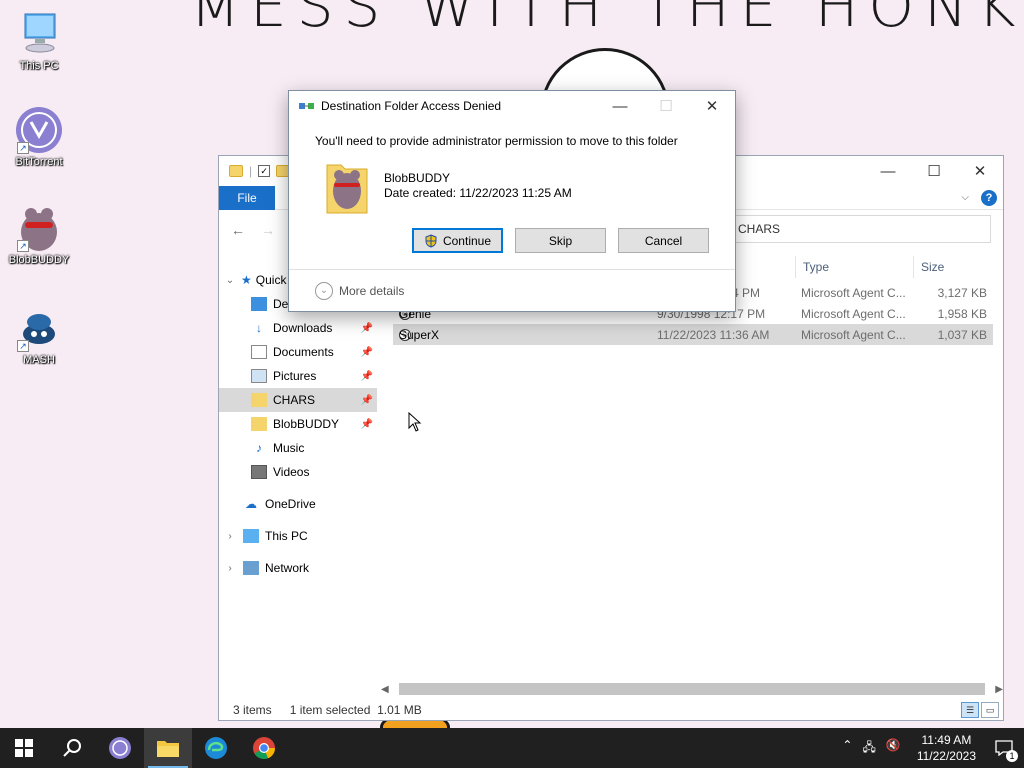 The height and width of the screenshot is (768, 1024). What do you see at coordinates (965, 197) in the screenshot?
I see `expand-ribbon-icon: ⌵` at bounding box center [965, 197].